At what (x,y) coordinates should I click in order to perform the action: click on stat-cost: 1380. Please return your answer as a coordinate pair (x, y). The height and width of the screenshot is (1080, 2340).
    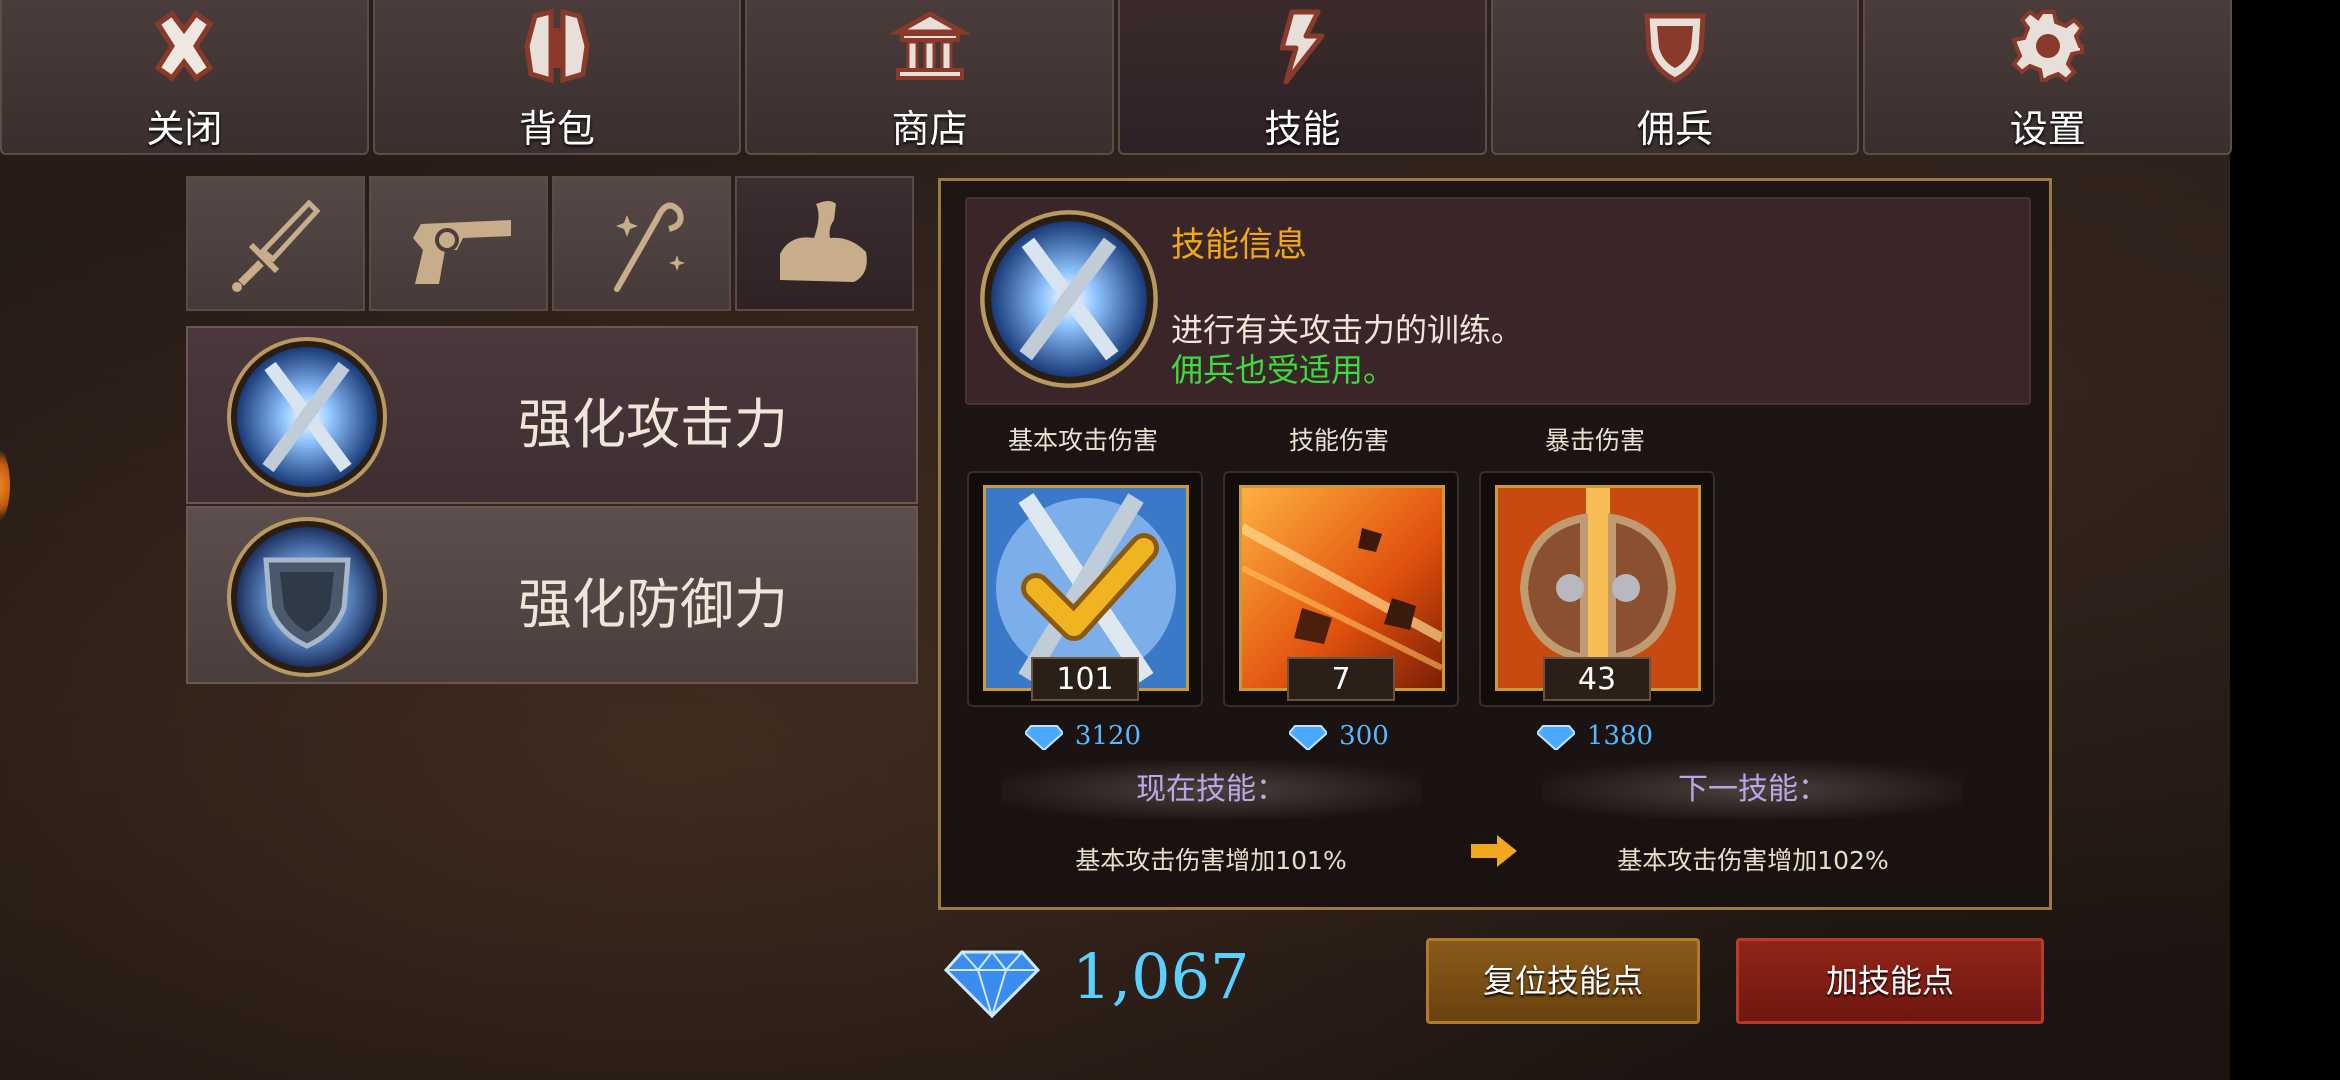
    Looking at the image, I should click on (1595, 736).